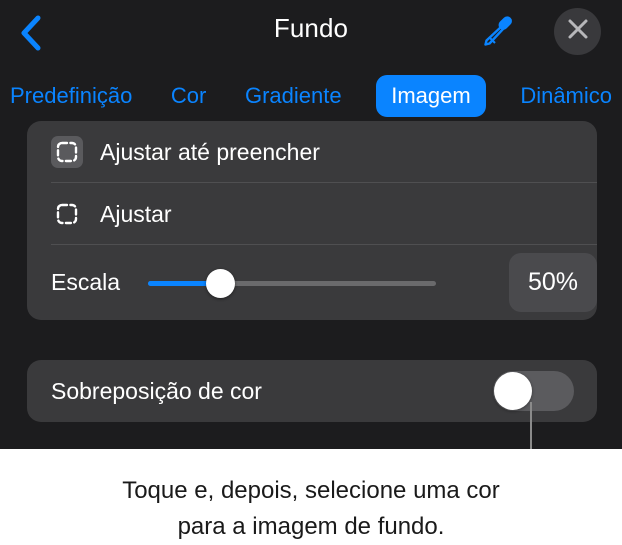 This screenshot has height=545, width=622. Describe the element at coordinates (86, 282) in the screenshot. I see `scale-label: Escala` at that location.